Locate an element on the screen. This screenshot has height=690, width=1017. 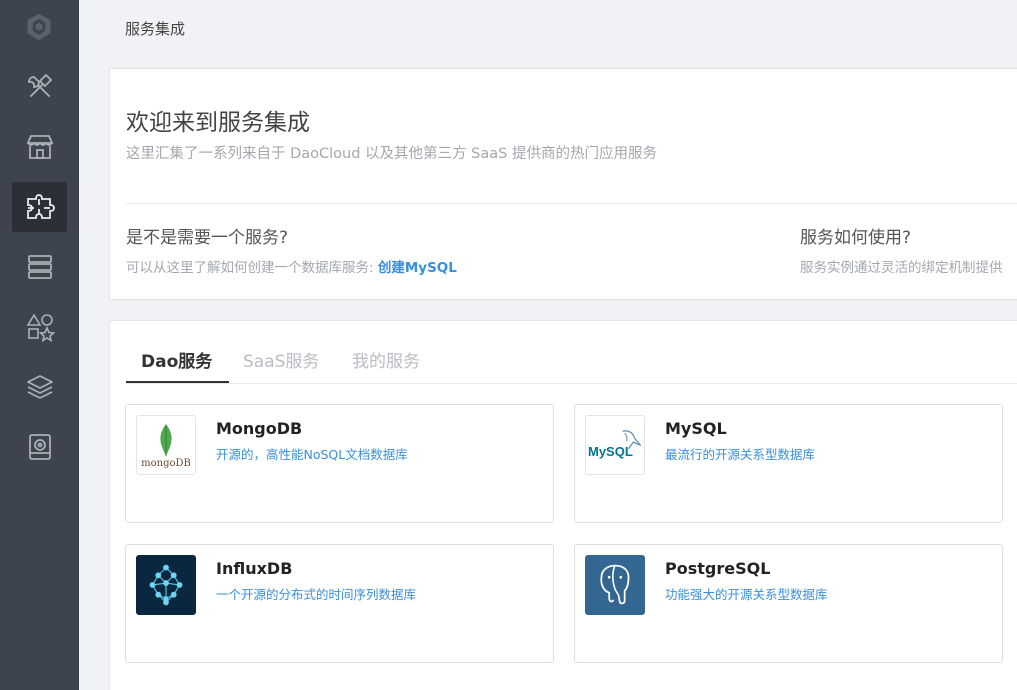
postgresql-logo-icon is located at coordinates (615, 585).